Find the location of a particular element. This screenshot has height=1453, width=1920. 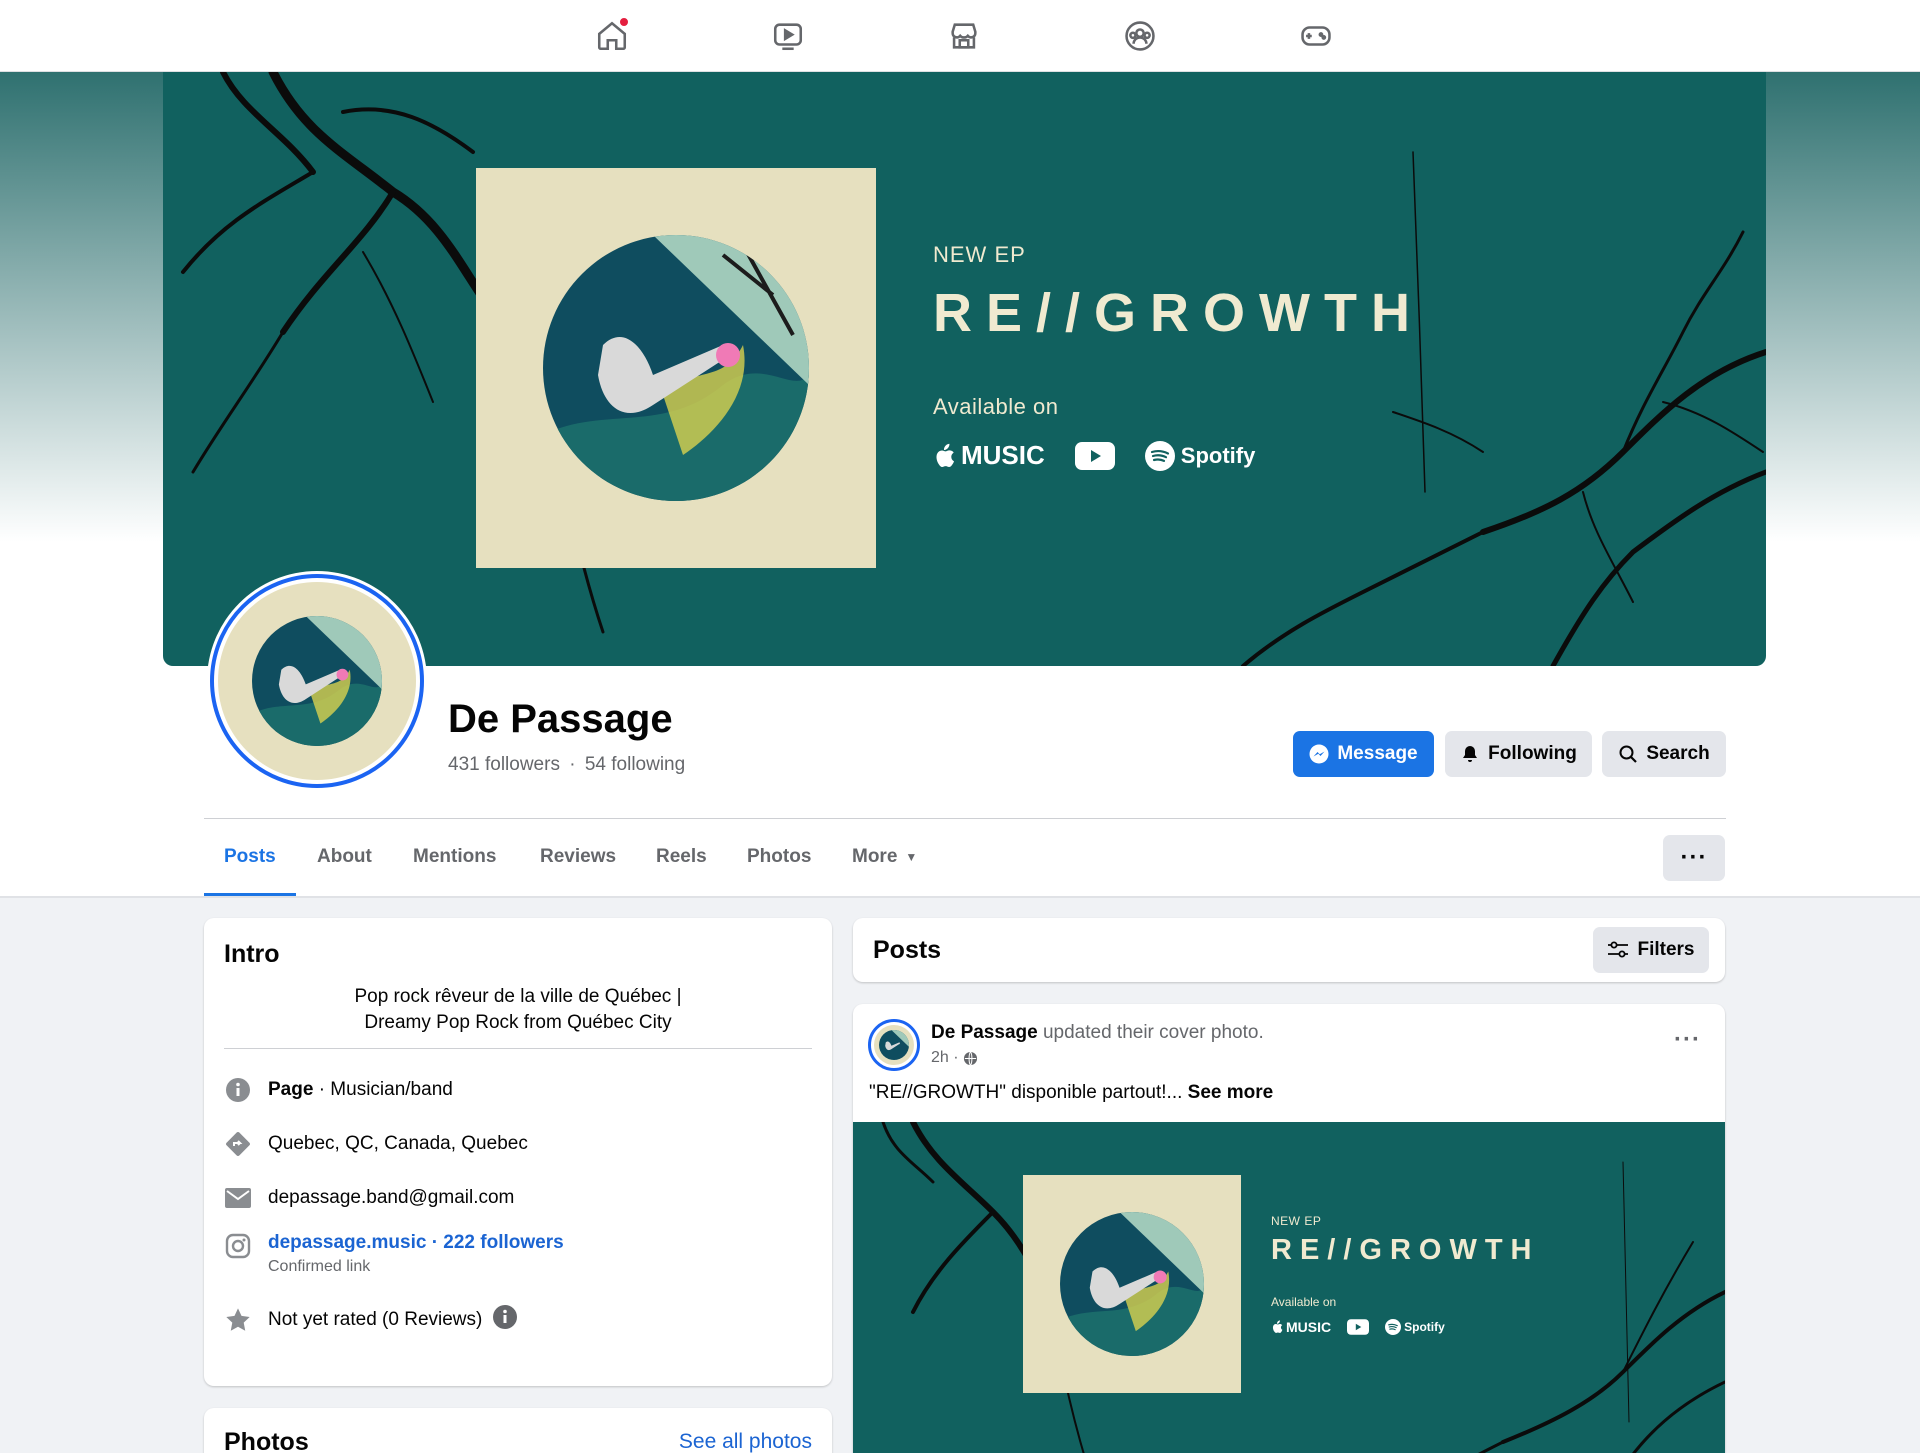

cover-backdrop-right is located at coordinates (1842, 307).